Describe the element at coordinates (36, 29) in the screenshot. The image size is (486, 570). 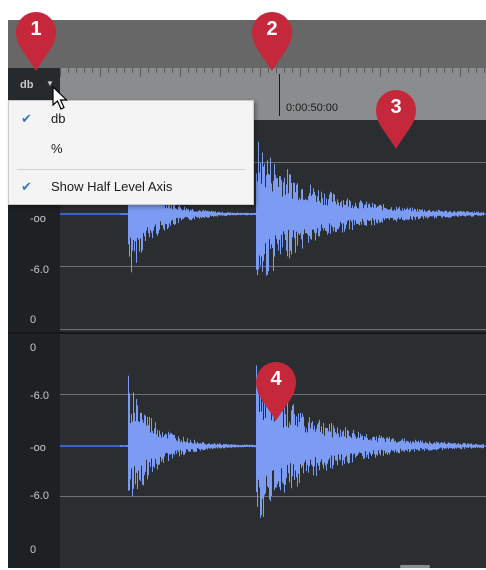
I see `callout-number: 1` at that location.